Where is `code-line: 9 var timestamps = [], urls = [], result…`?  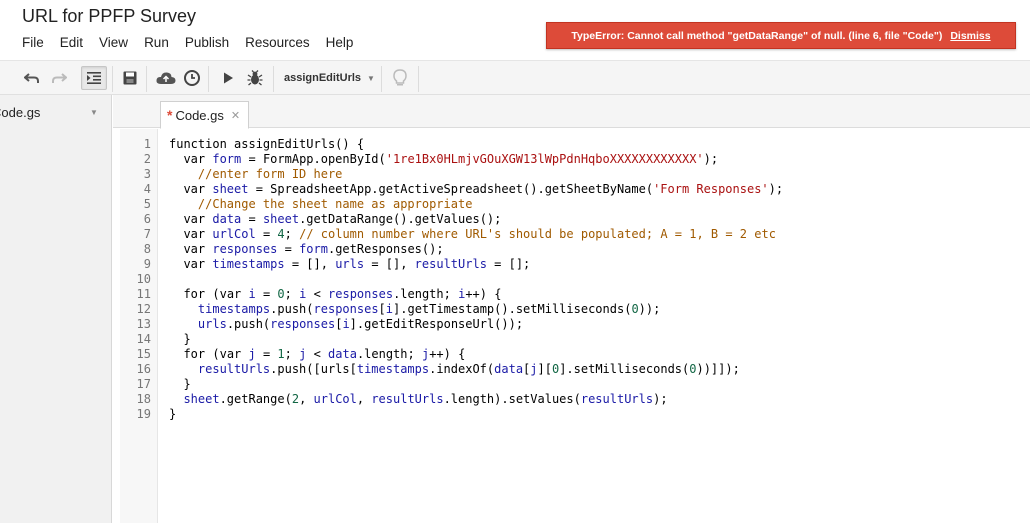
code-line: 9 var timestamps = [], urls = [], result… is located at coordinates (571, 264).